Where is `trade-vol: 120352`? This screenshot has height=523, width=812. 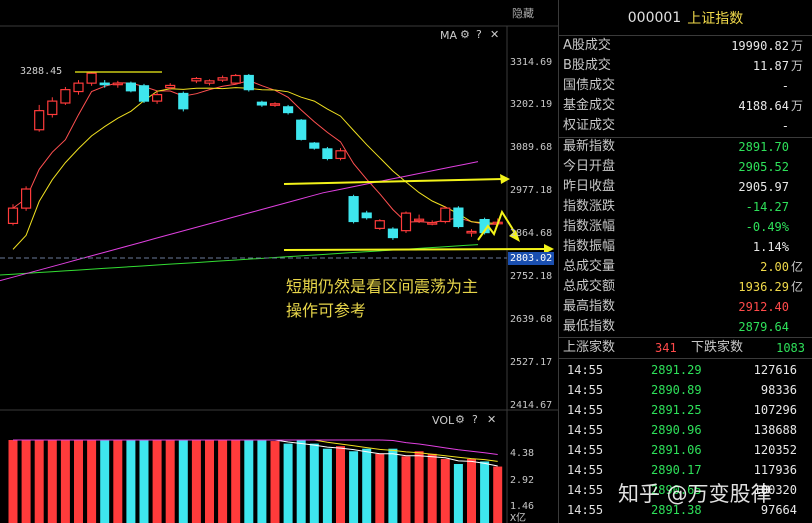 trade-vol: 120352 is located at coordinates (775, 450).